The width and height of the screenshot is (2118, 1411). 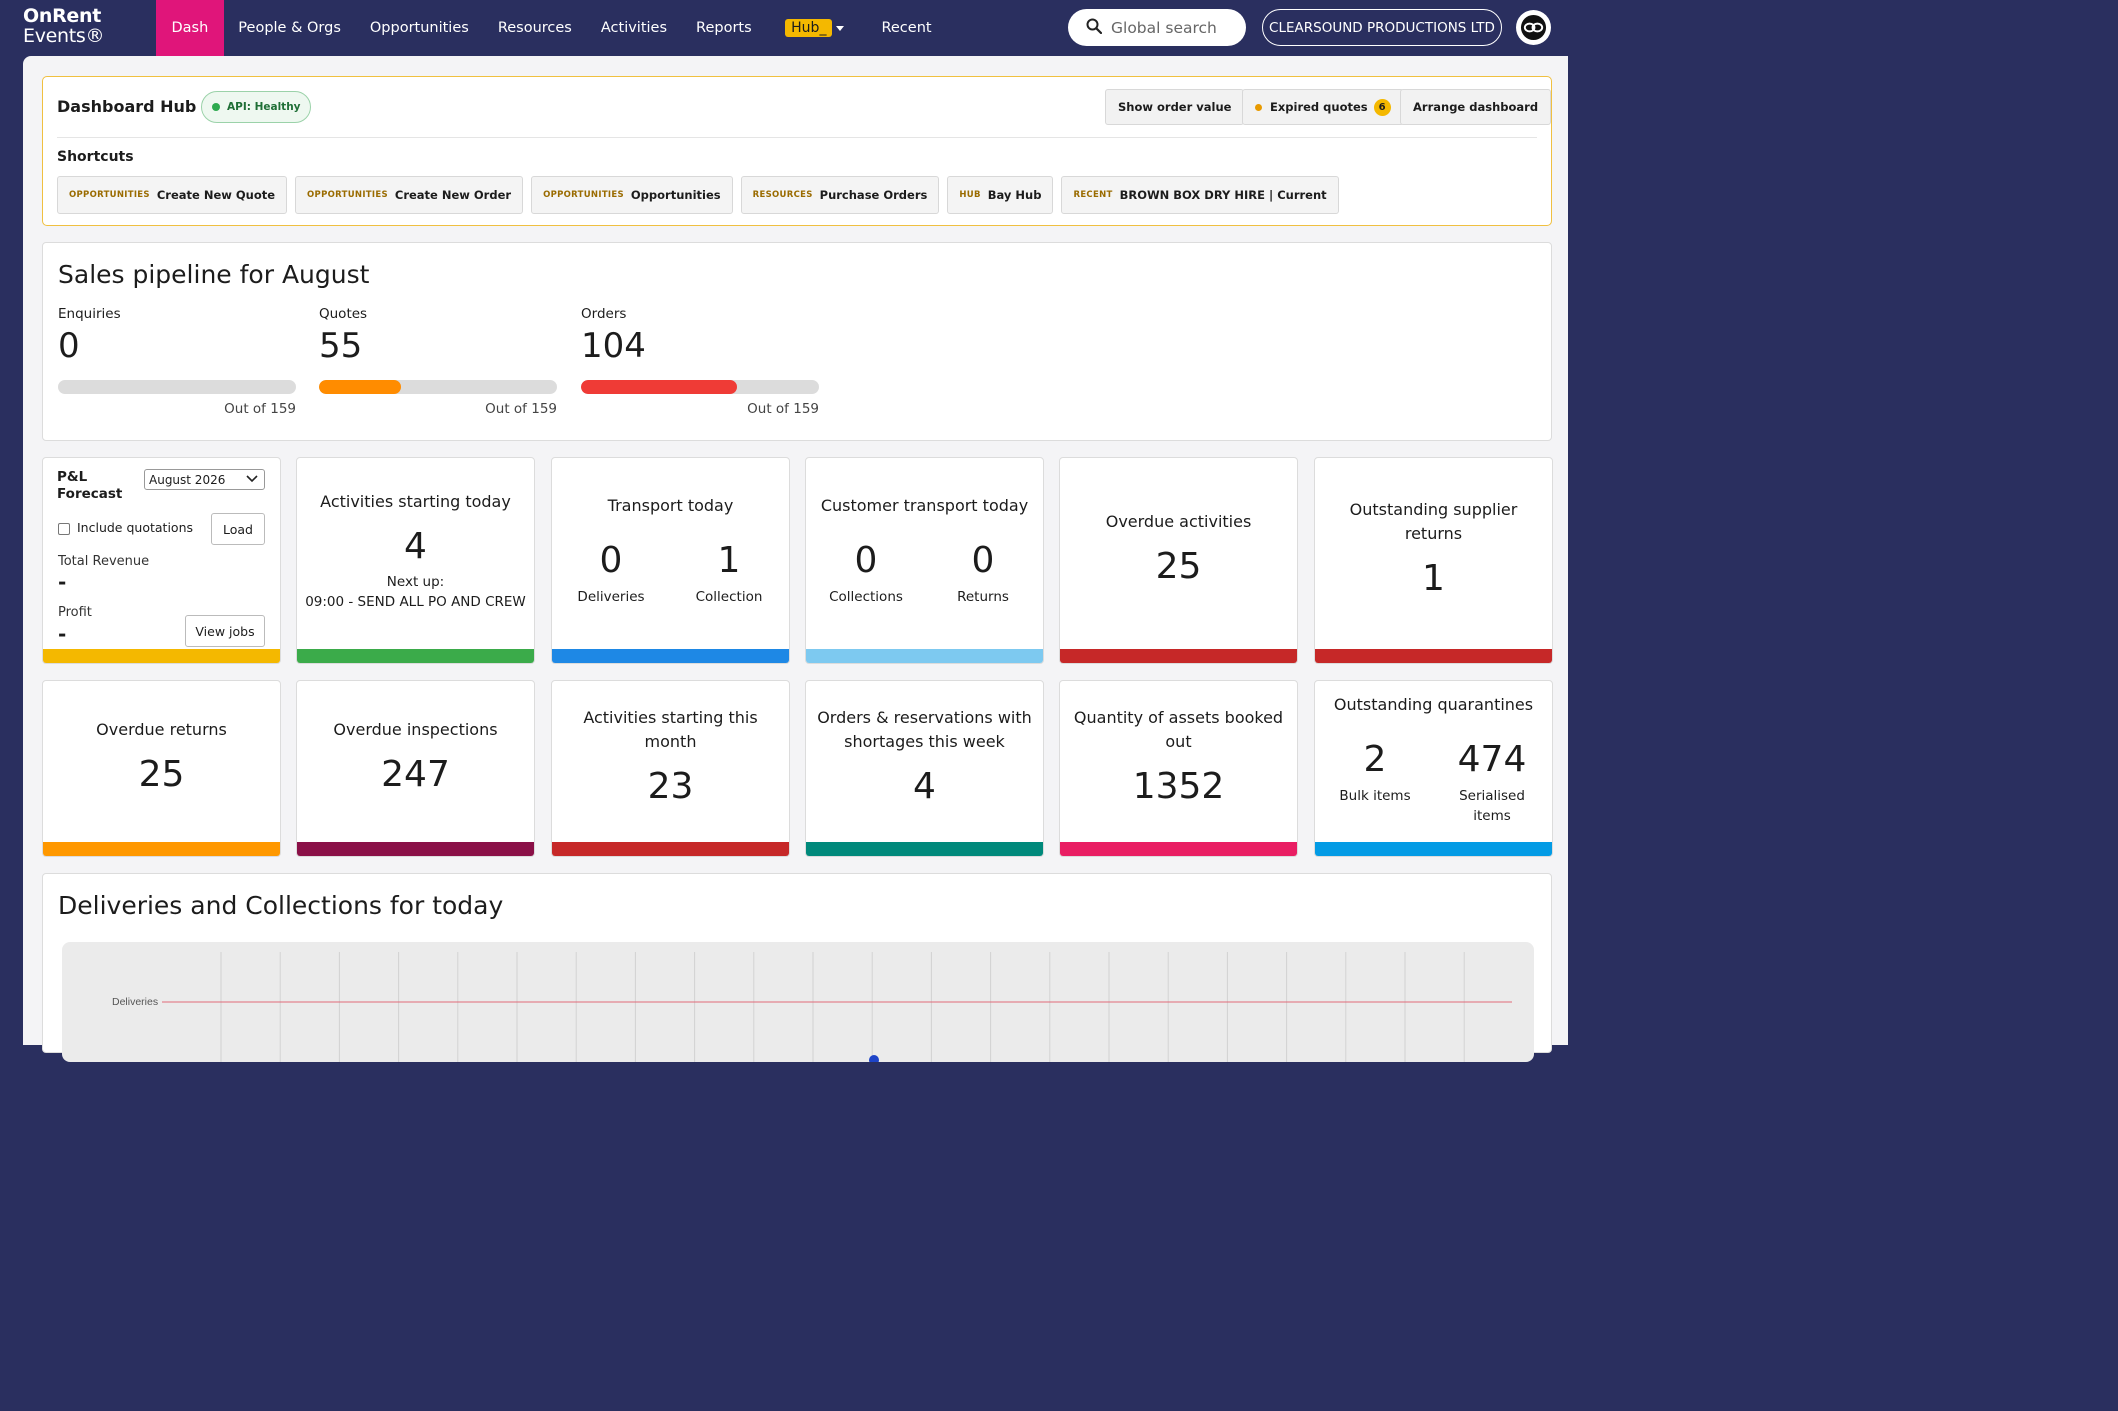 I want to click on total-revenue-label: Total Revenue, so click(x=104, y=561).